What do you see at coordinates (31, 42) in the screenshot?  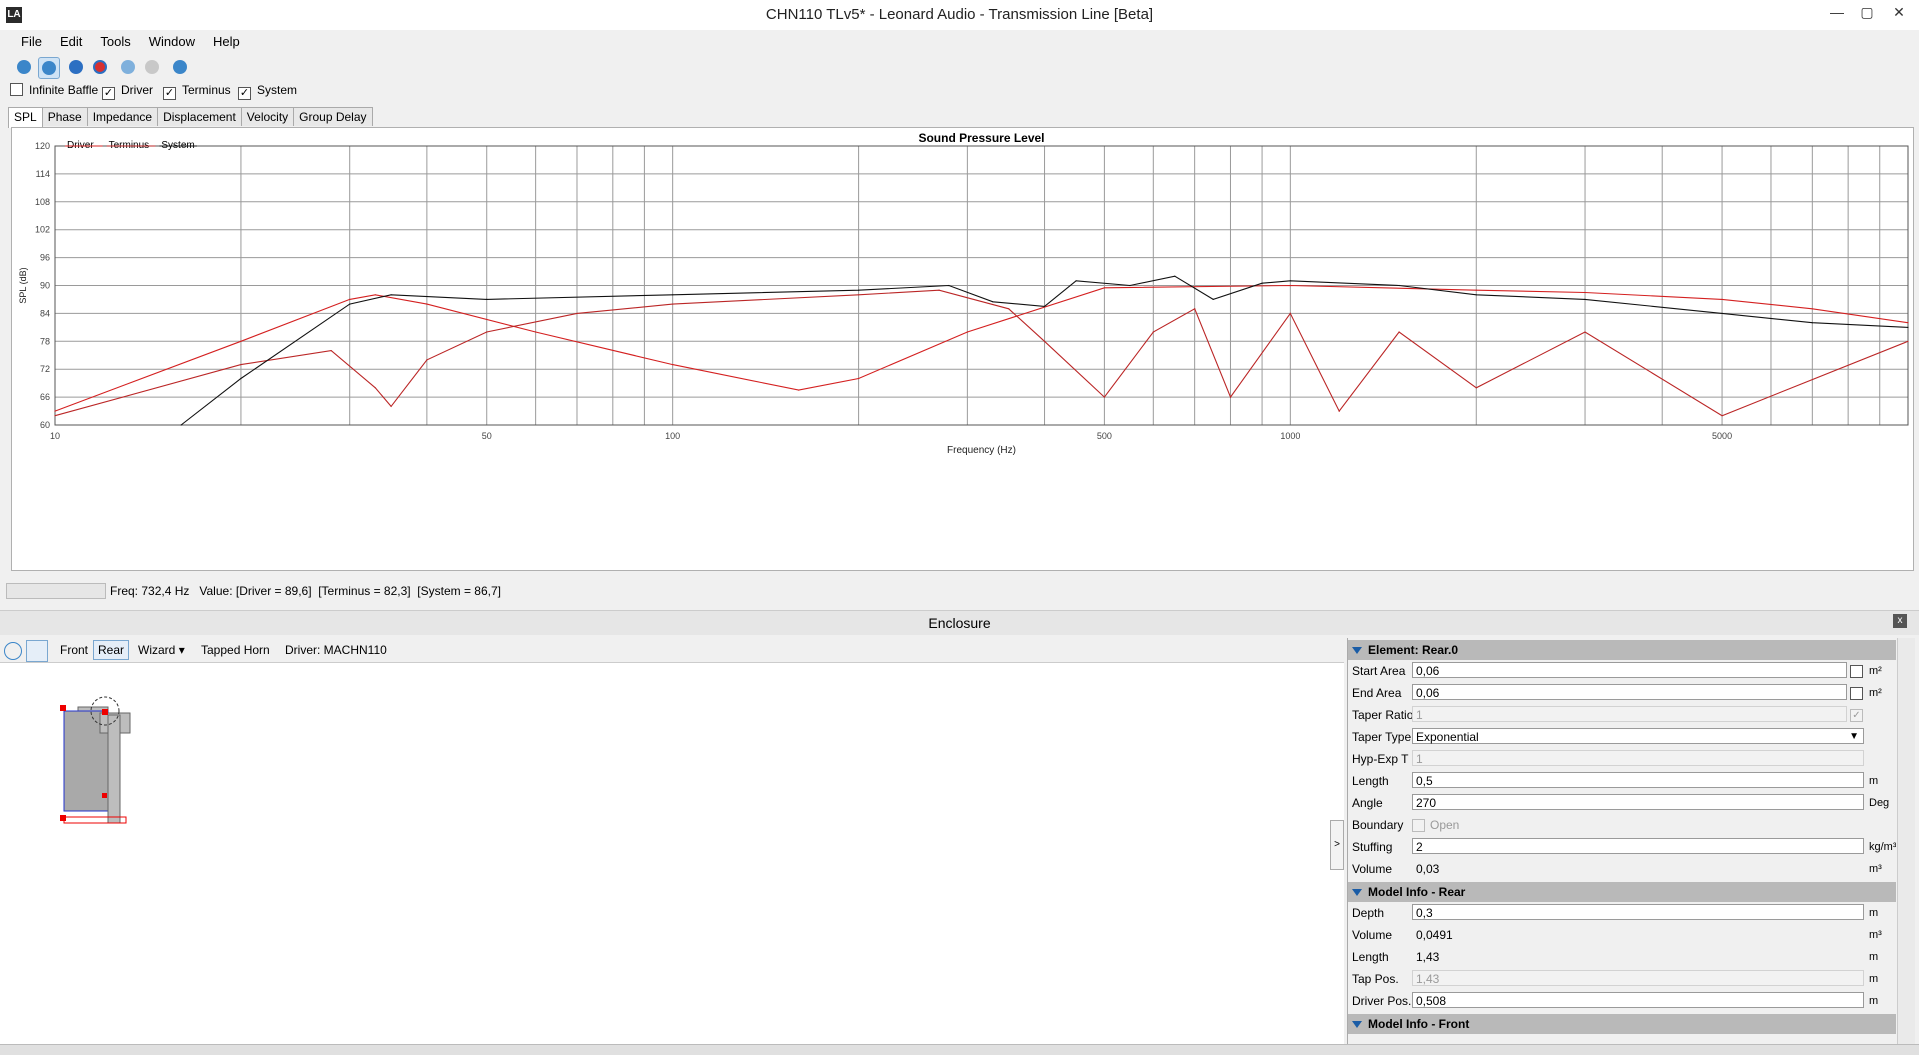 I see `menu-file: File` at bounding box center [31, 42].